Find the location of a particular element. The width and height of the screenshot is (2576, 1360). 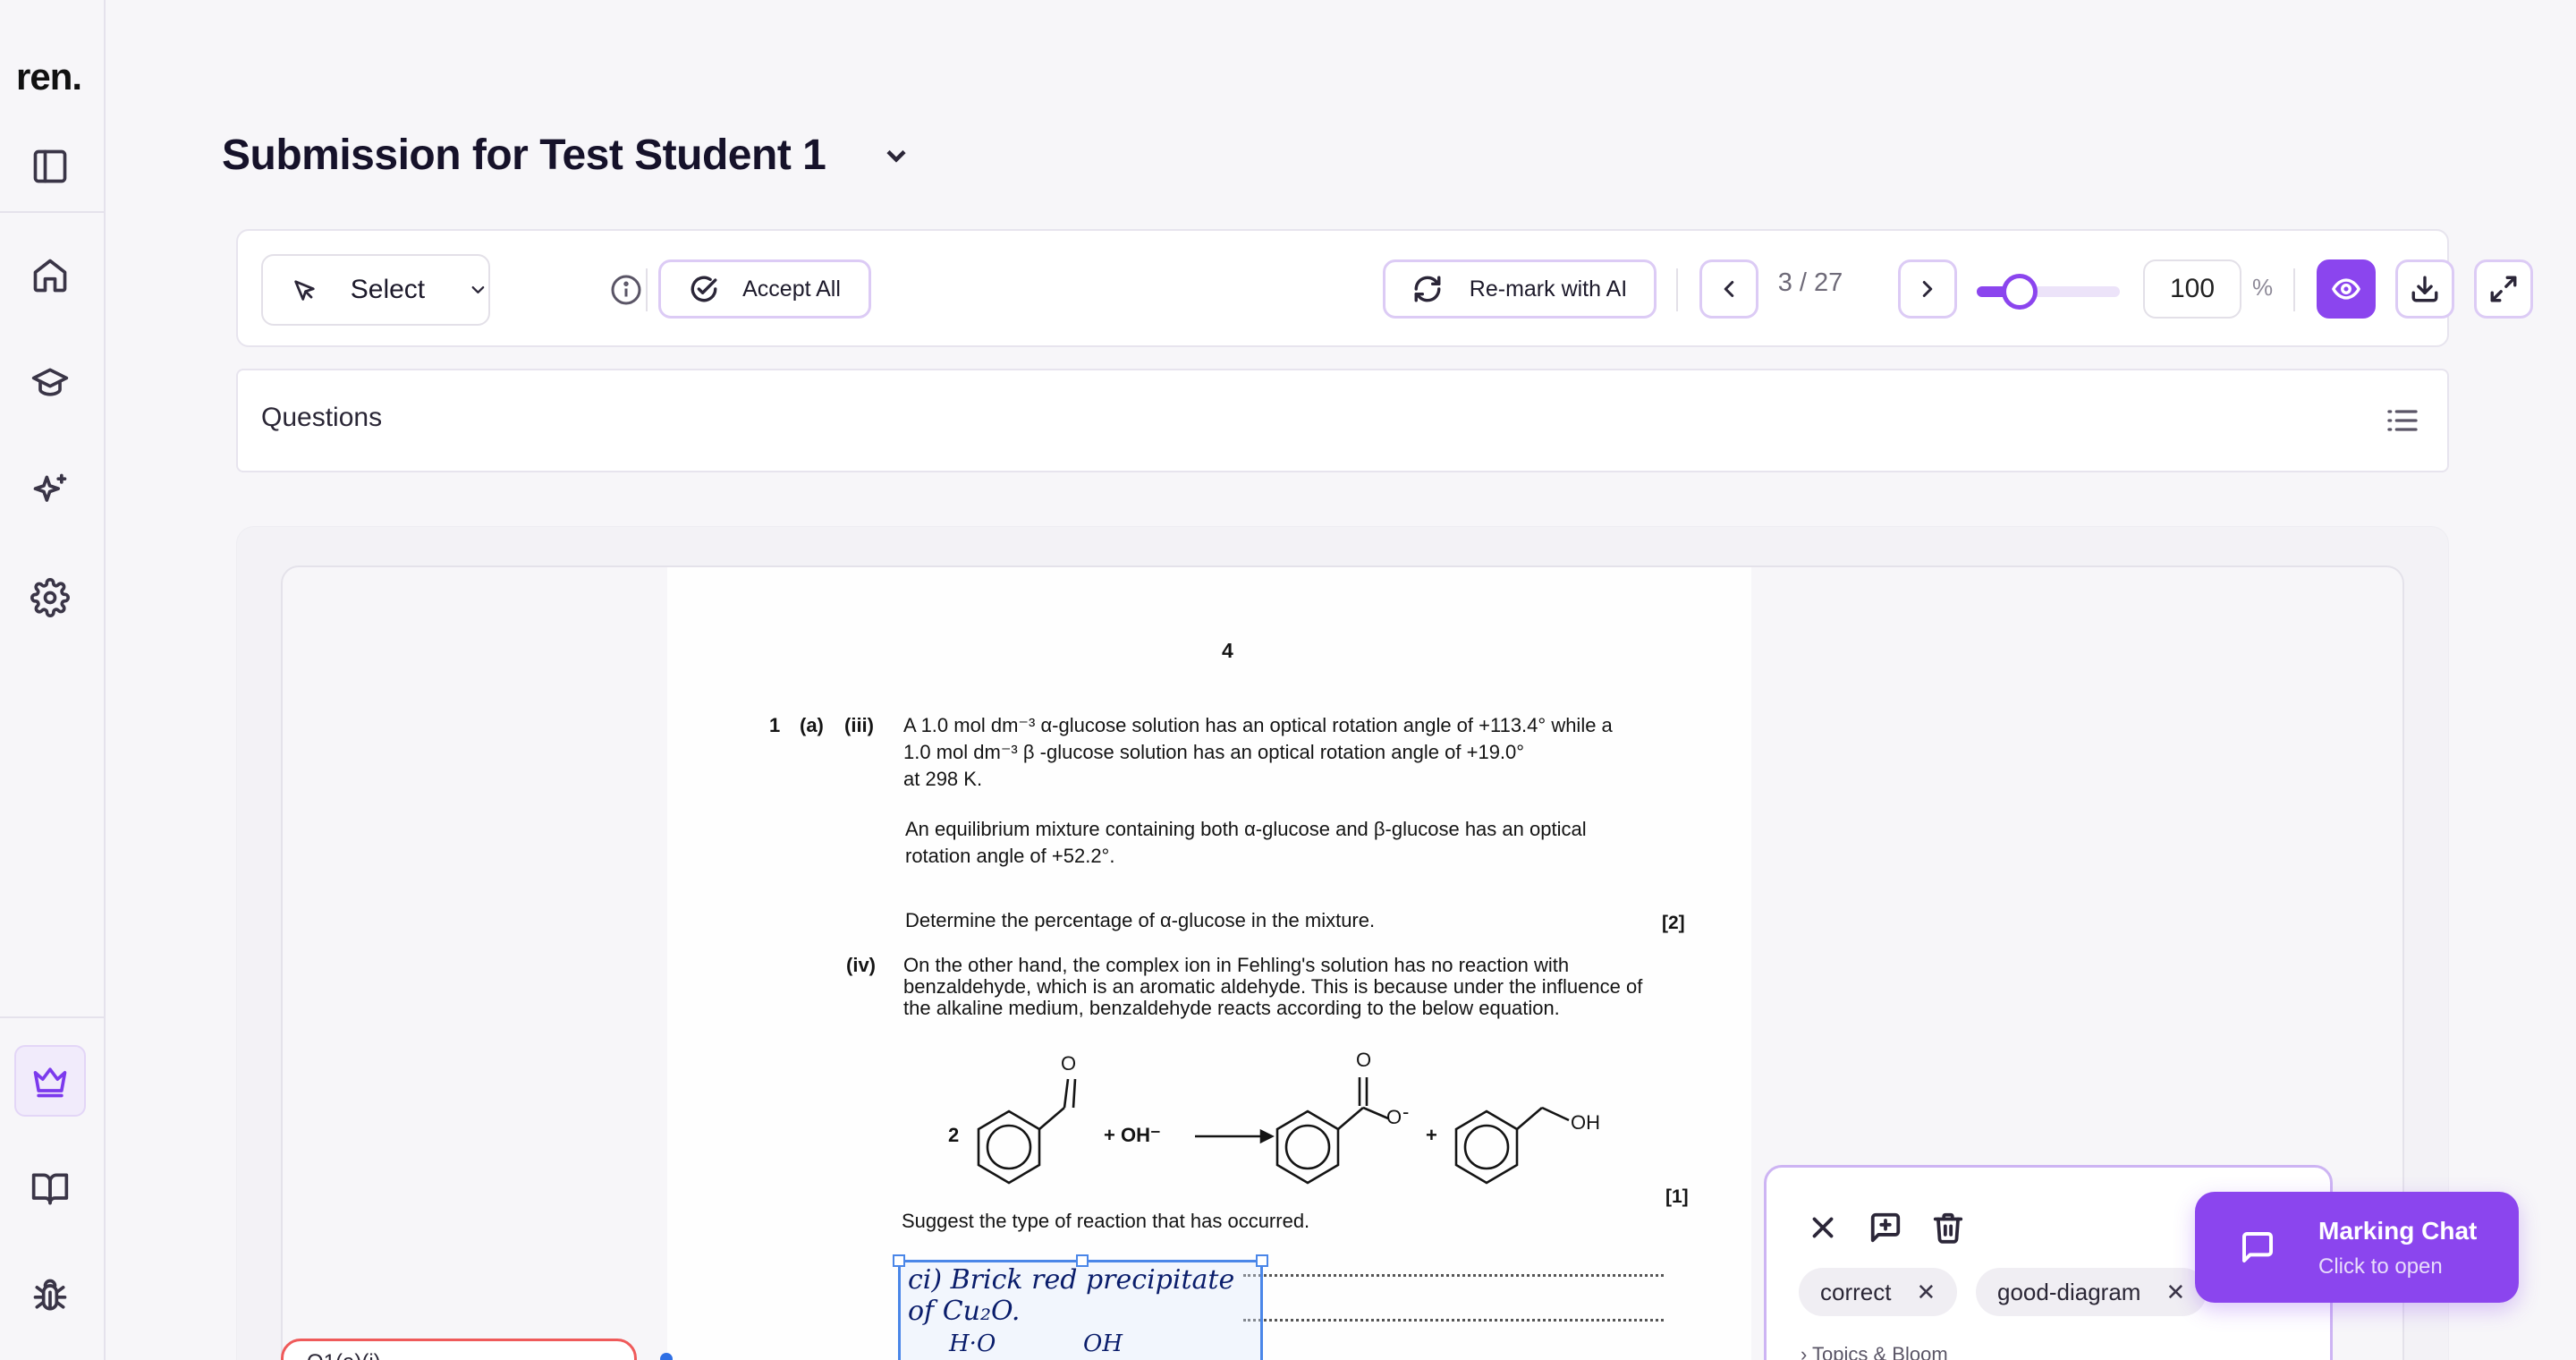

trash-icon is located at coordinates (1948, 1228).